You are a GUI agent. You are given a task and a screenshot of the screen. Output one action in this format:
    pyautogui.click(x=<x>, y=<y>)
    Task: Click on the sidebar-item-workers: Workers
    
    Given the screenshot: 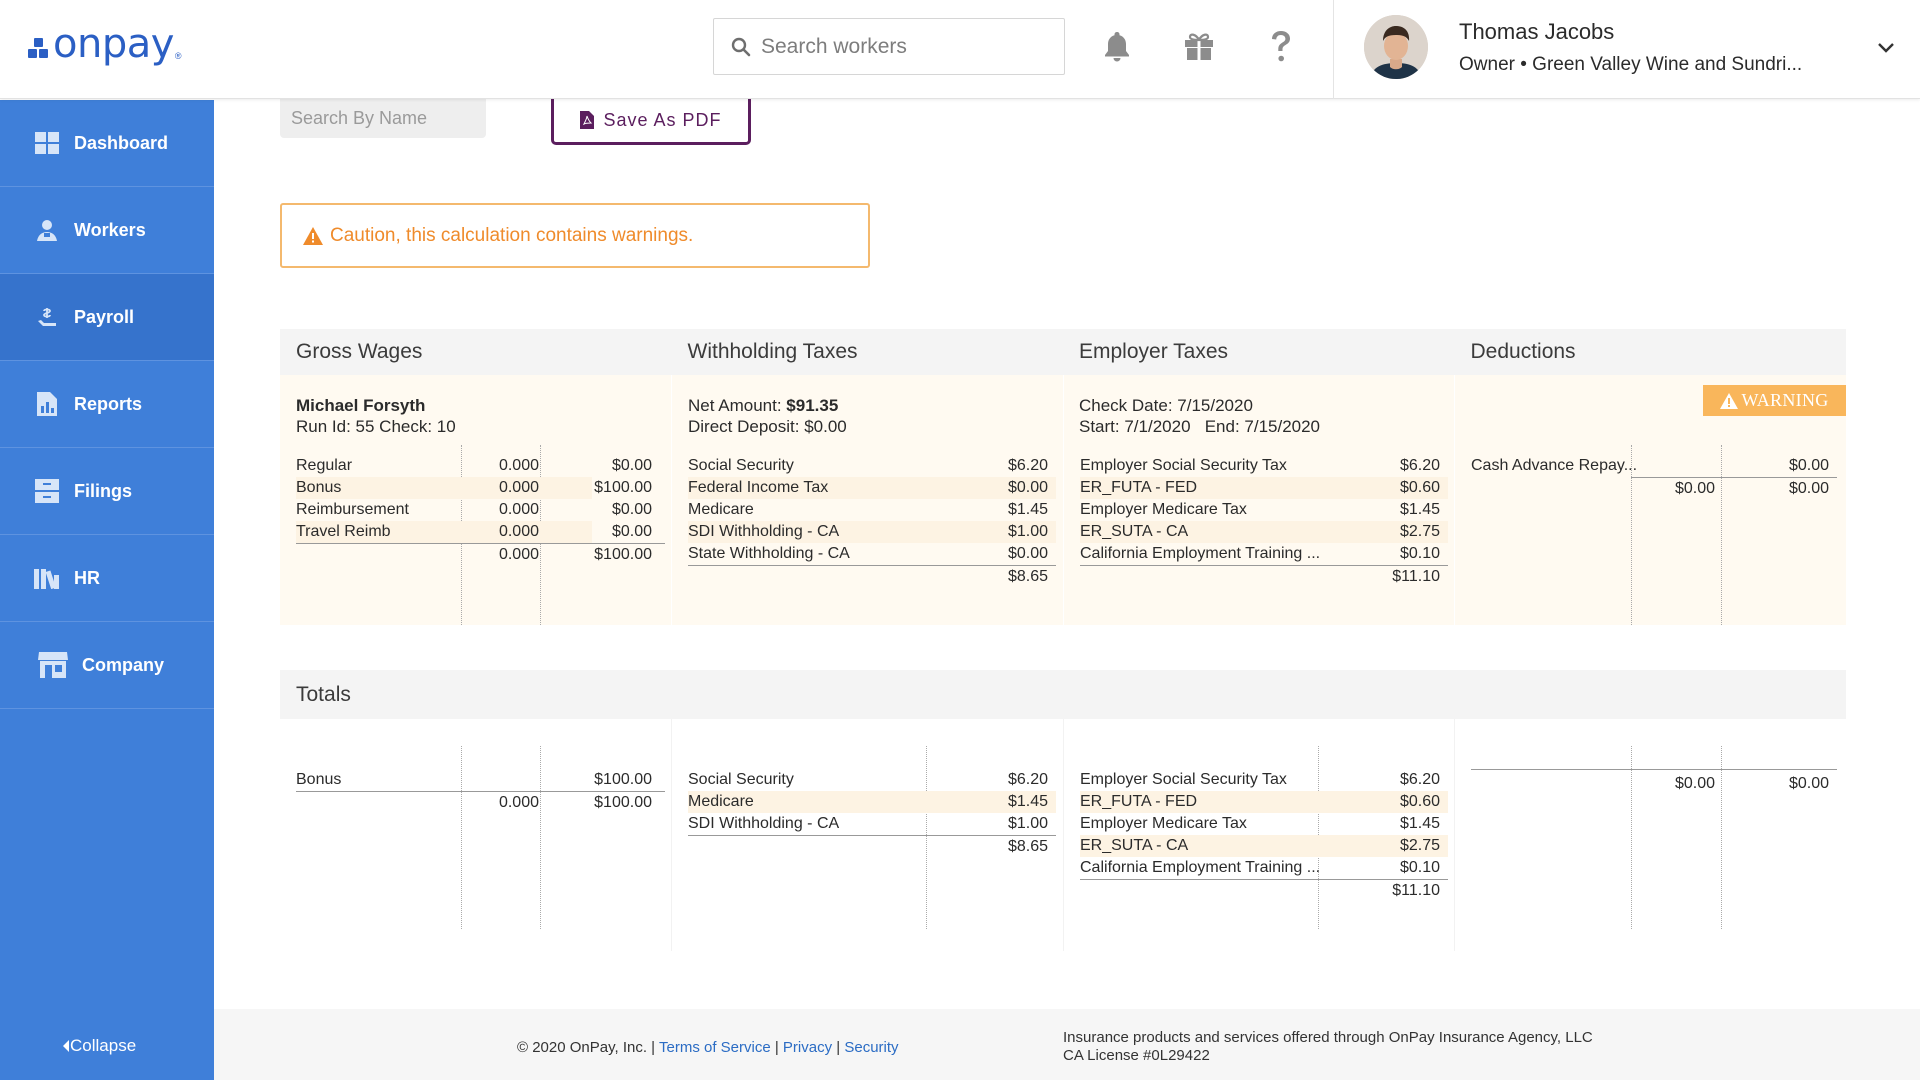 What is the action you would take?
    pyautogui.click(x=107, y=230)
    